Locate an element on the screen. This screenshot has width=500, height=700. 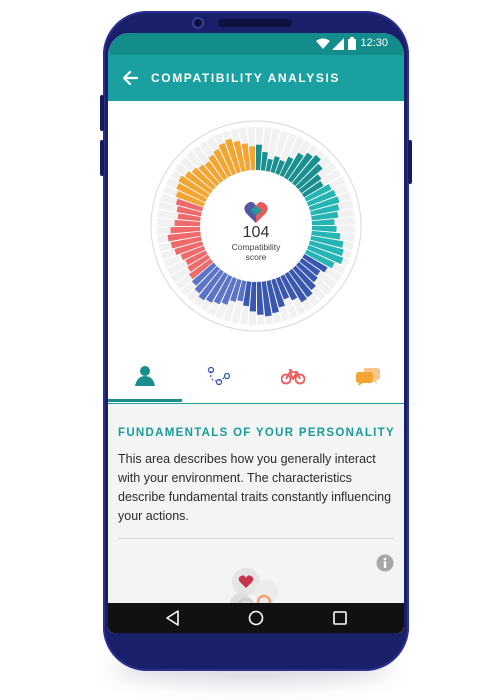
category-tabs is located at coordinates (256, 377).